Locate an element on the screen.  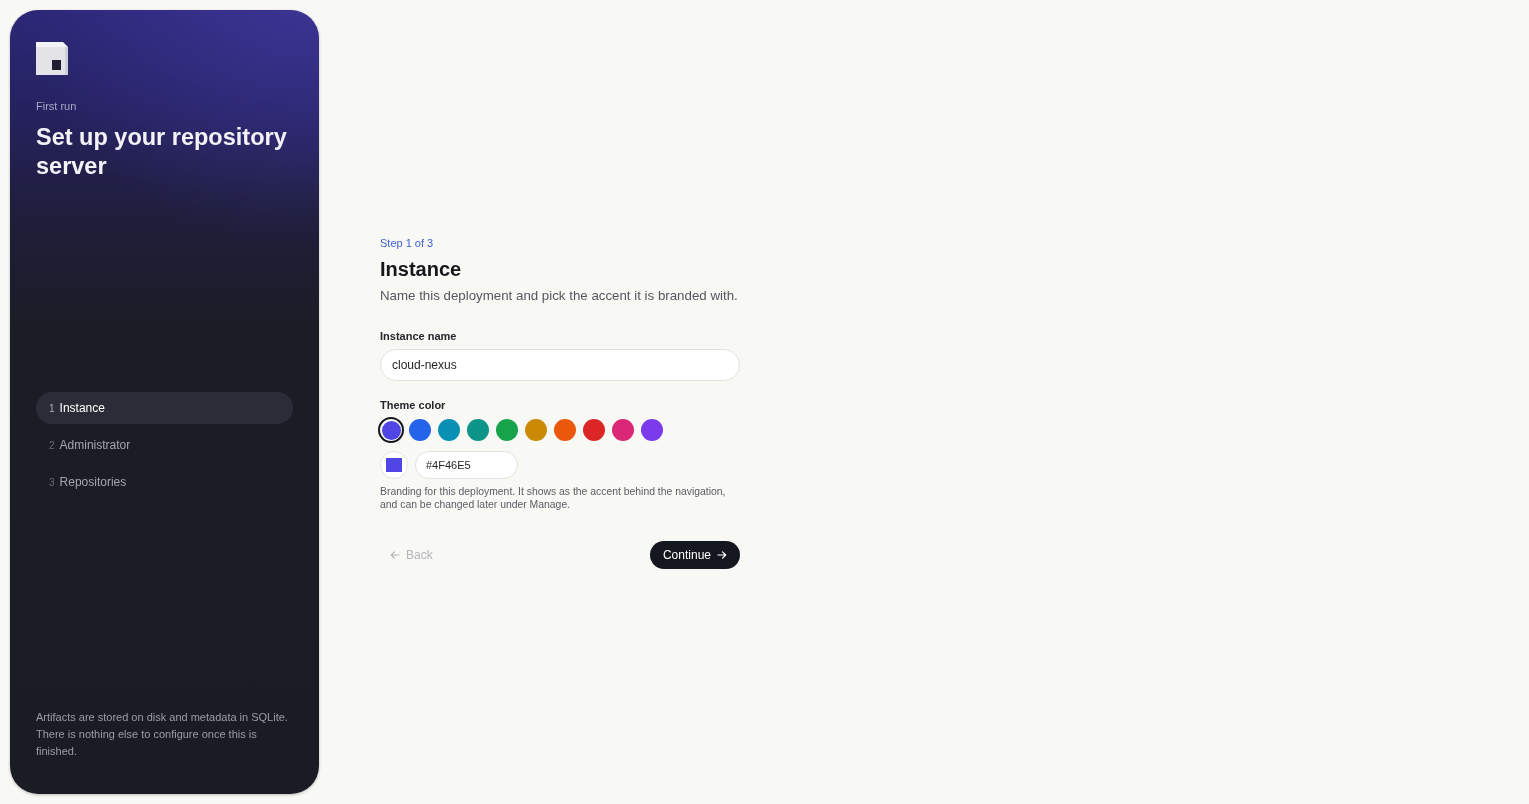
step-item: 2 Administrator is located at coordinates (164, 445).